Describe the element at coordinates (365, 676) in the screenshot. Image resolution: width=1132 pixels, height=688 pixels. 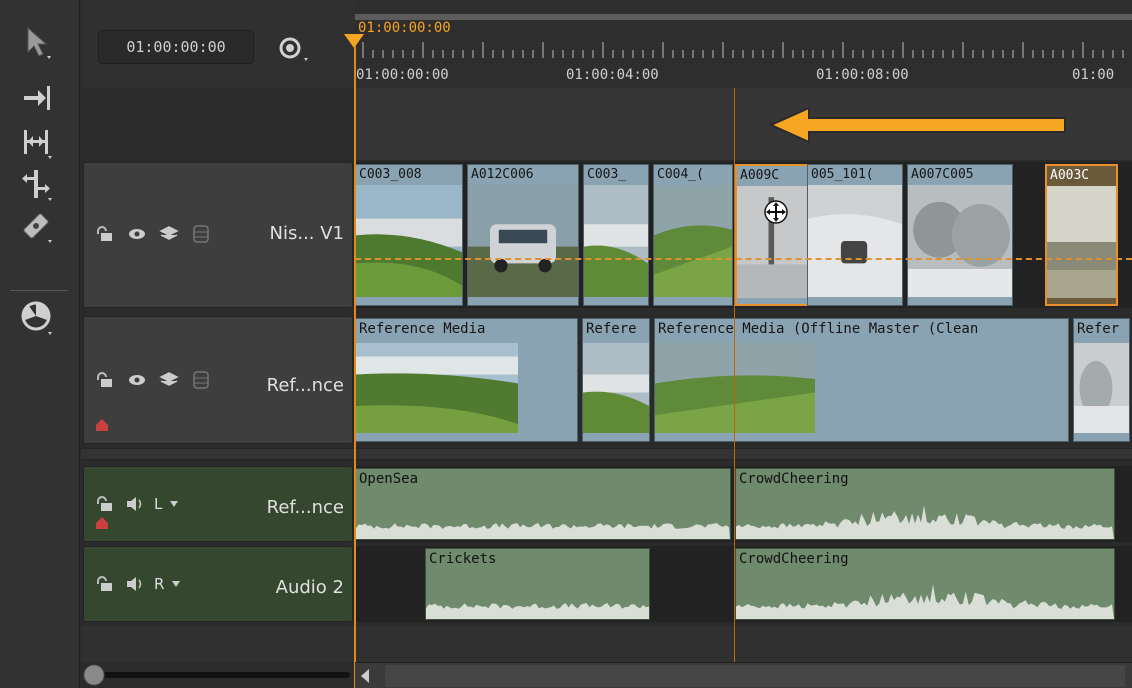
I see `scroll-left-icon` at that location.